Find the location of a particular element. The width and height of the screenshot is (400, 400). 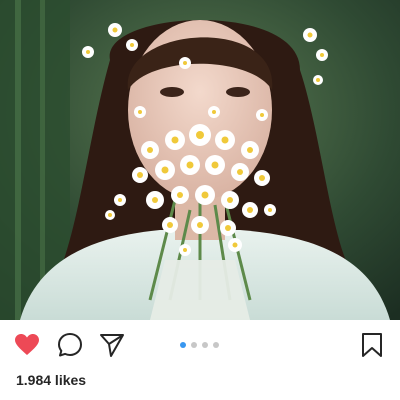

save-button is located at coordinates (372, 345).